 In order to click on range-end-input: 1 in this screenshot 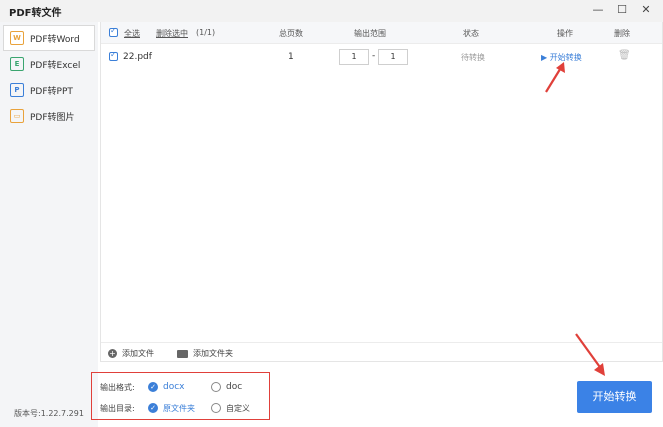, I will do `click(393, 57)`.